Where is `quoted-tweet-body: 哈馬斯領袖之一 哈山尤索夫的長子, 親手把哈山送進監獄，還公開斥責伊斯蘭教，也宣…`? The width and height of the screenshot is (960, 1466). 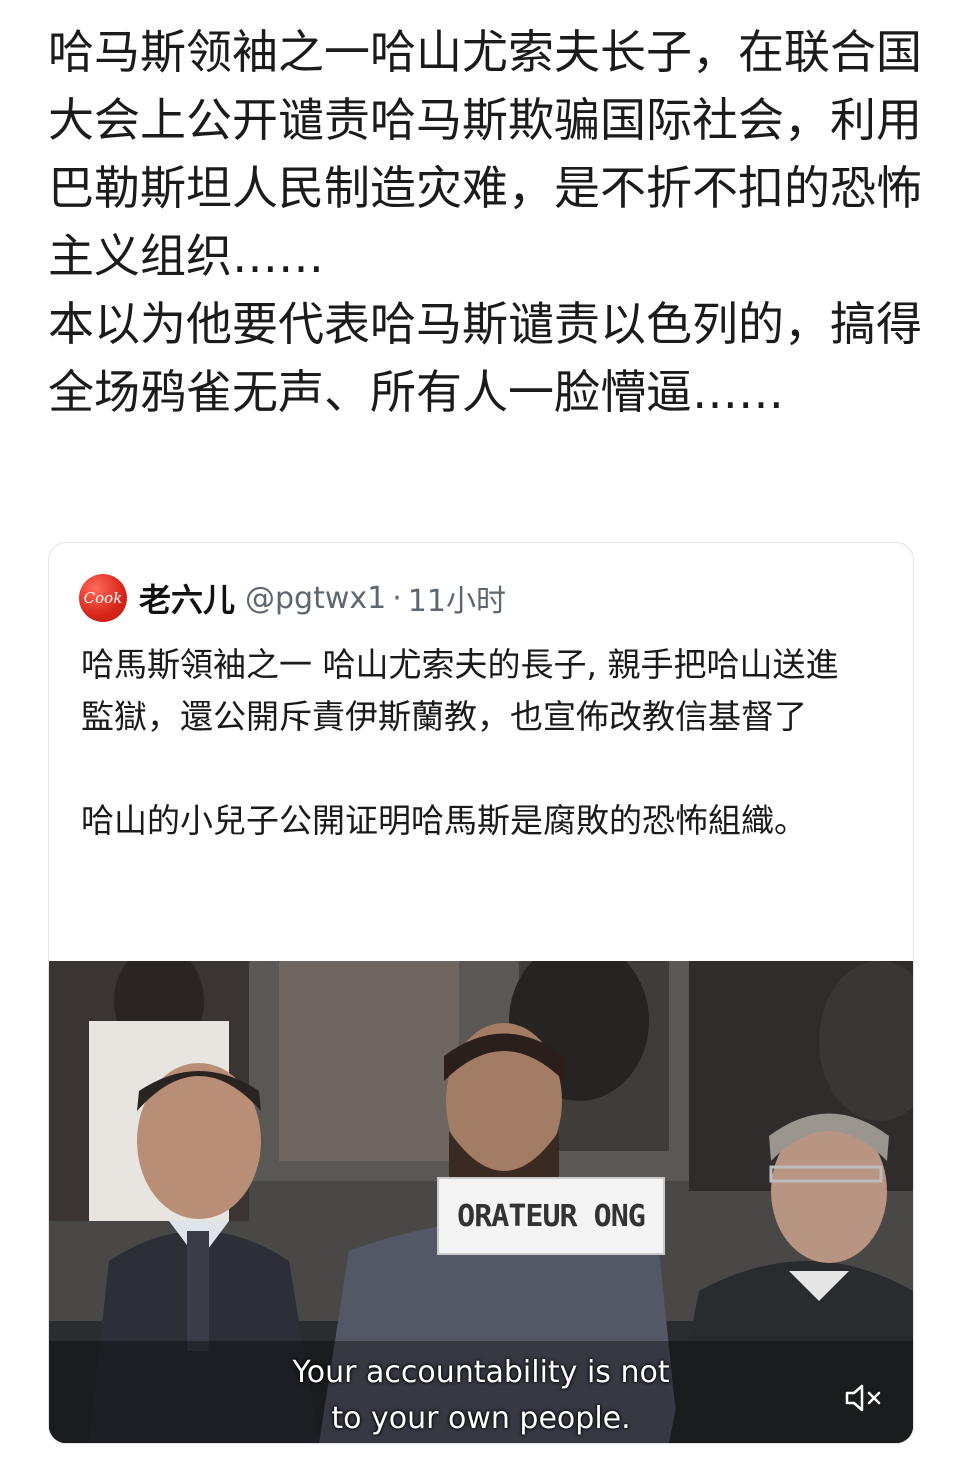 quoted-tweet-body: 哈馬斯領袖之一 哈山尤索夫的長子, 親手把哈山送進監獄，還公開斥責伊斯蘭教，也宣… is located at coordinates (476, 743).